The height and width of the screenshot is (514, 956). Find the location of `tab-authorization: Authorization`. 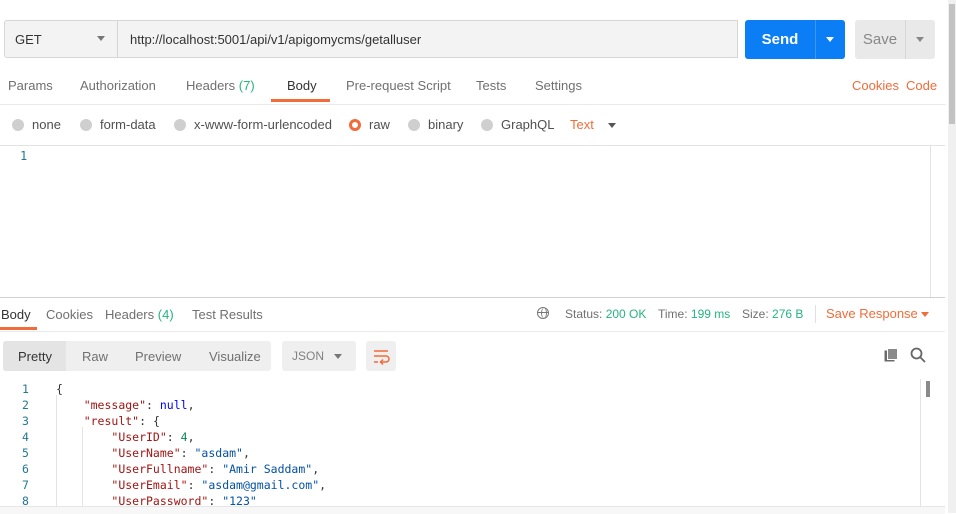

tab-authorization: Authorization is located at coordinates (118, 85).